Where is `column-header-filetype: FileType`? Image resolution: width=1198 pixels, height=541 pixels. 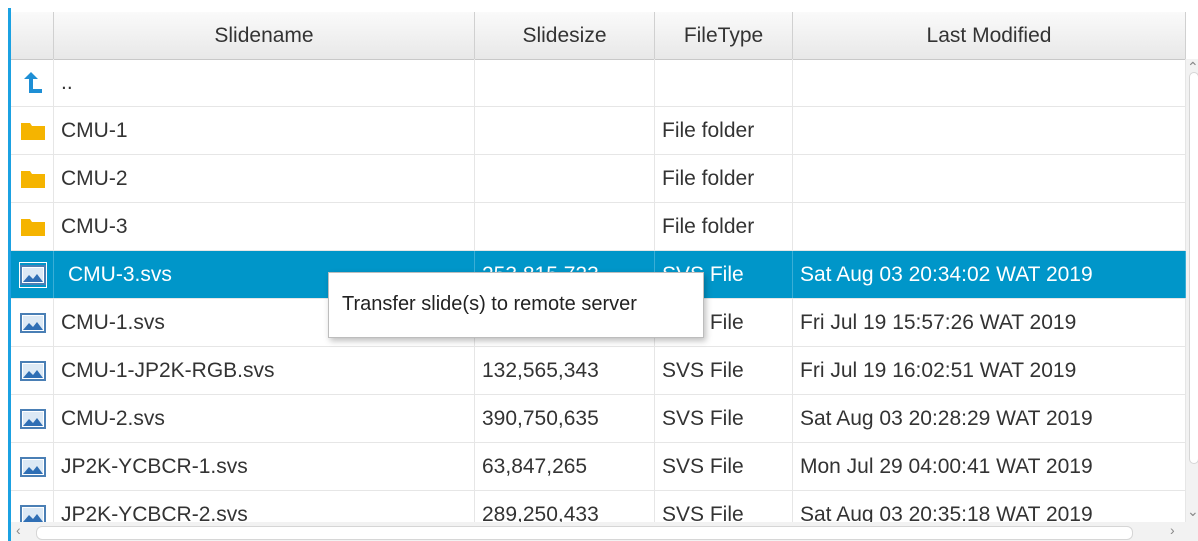 column-header-filetype: FileType is located at coordinates (724, 35).